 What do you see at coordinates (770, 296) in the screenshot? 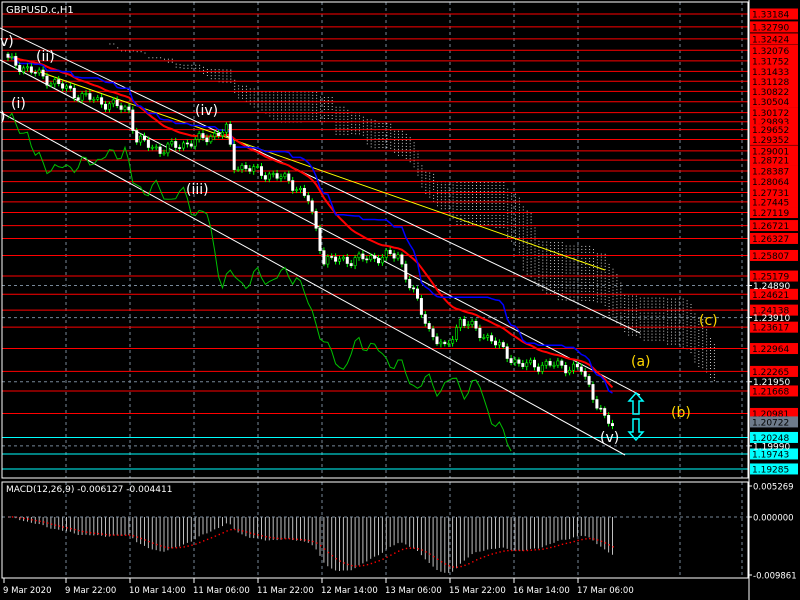
I see `level-label: 1.24621` at bounding box center [770, 296].